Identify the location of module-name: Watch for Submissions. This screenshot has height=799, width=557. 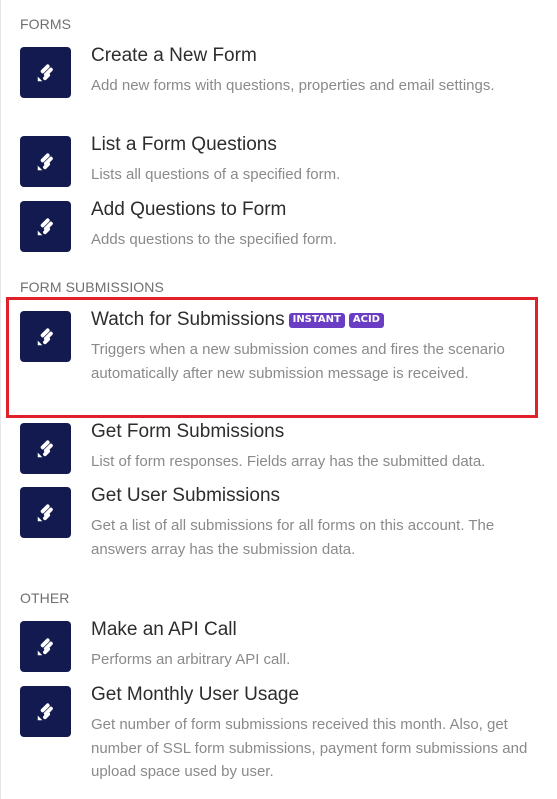
(188, 319).